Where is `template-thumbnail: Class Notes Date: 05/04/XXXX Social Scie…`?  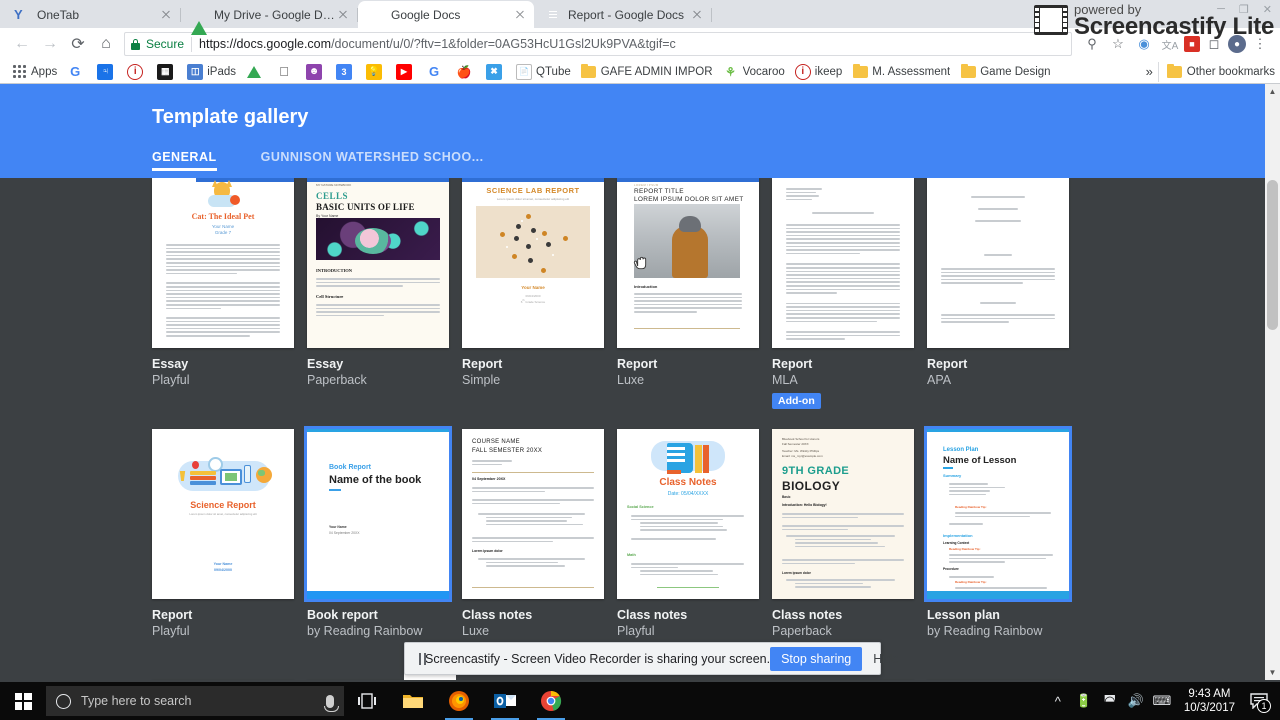
template-thumbnail: Class Notes Date: 05/04/XXXX Social Scie… is located at coordinates (688, 514).